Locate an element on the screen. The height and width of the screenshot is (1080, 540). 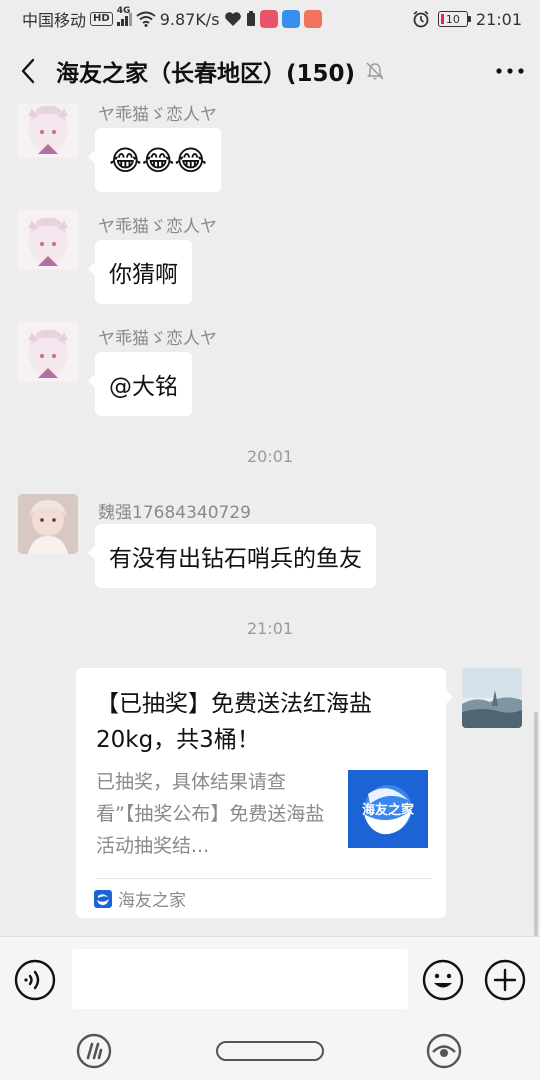
status-bar: 中国移动 HD 4G 9.87K/s 10 21:01 is located at coordinates (270, 19).